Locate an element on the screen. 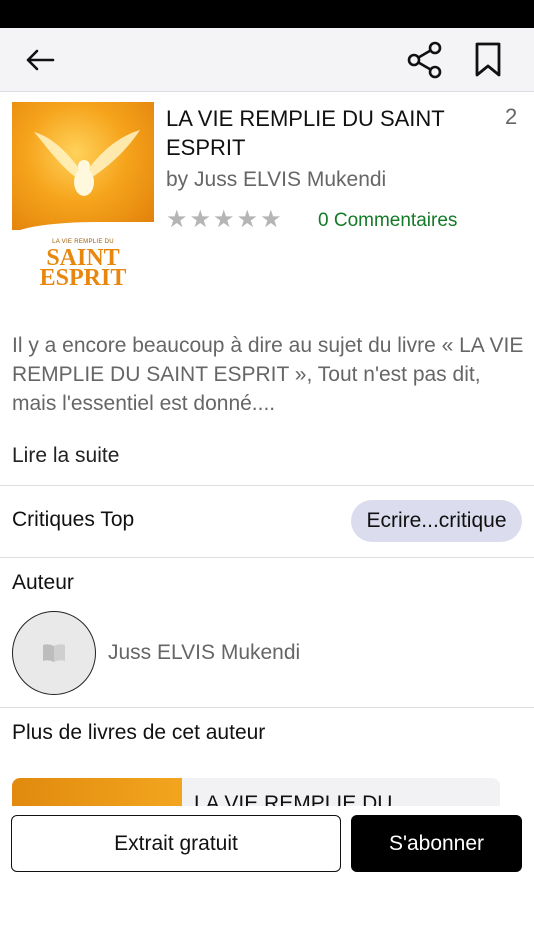  author-avatar is located at coordinates (54, 653).